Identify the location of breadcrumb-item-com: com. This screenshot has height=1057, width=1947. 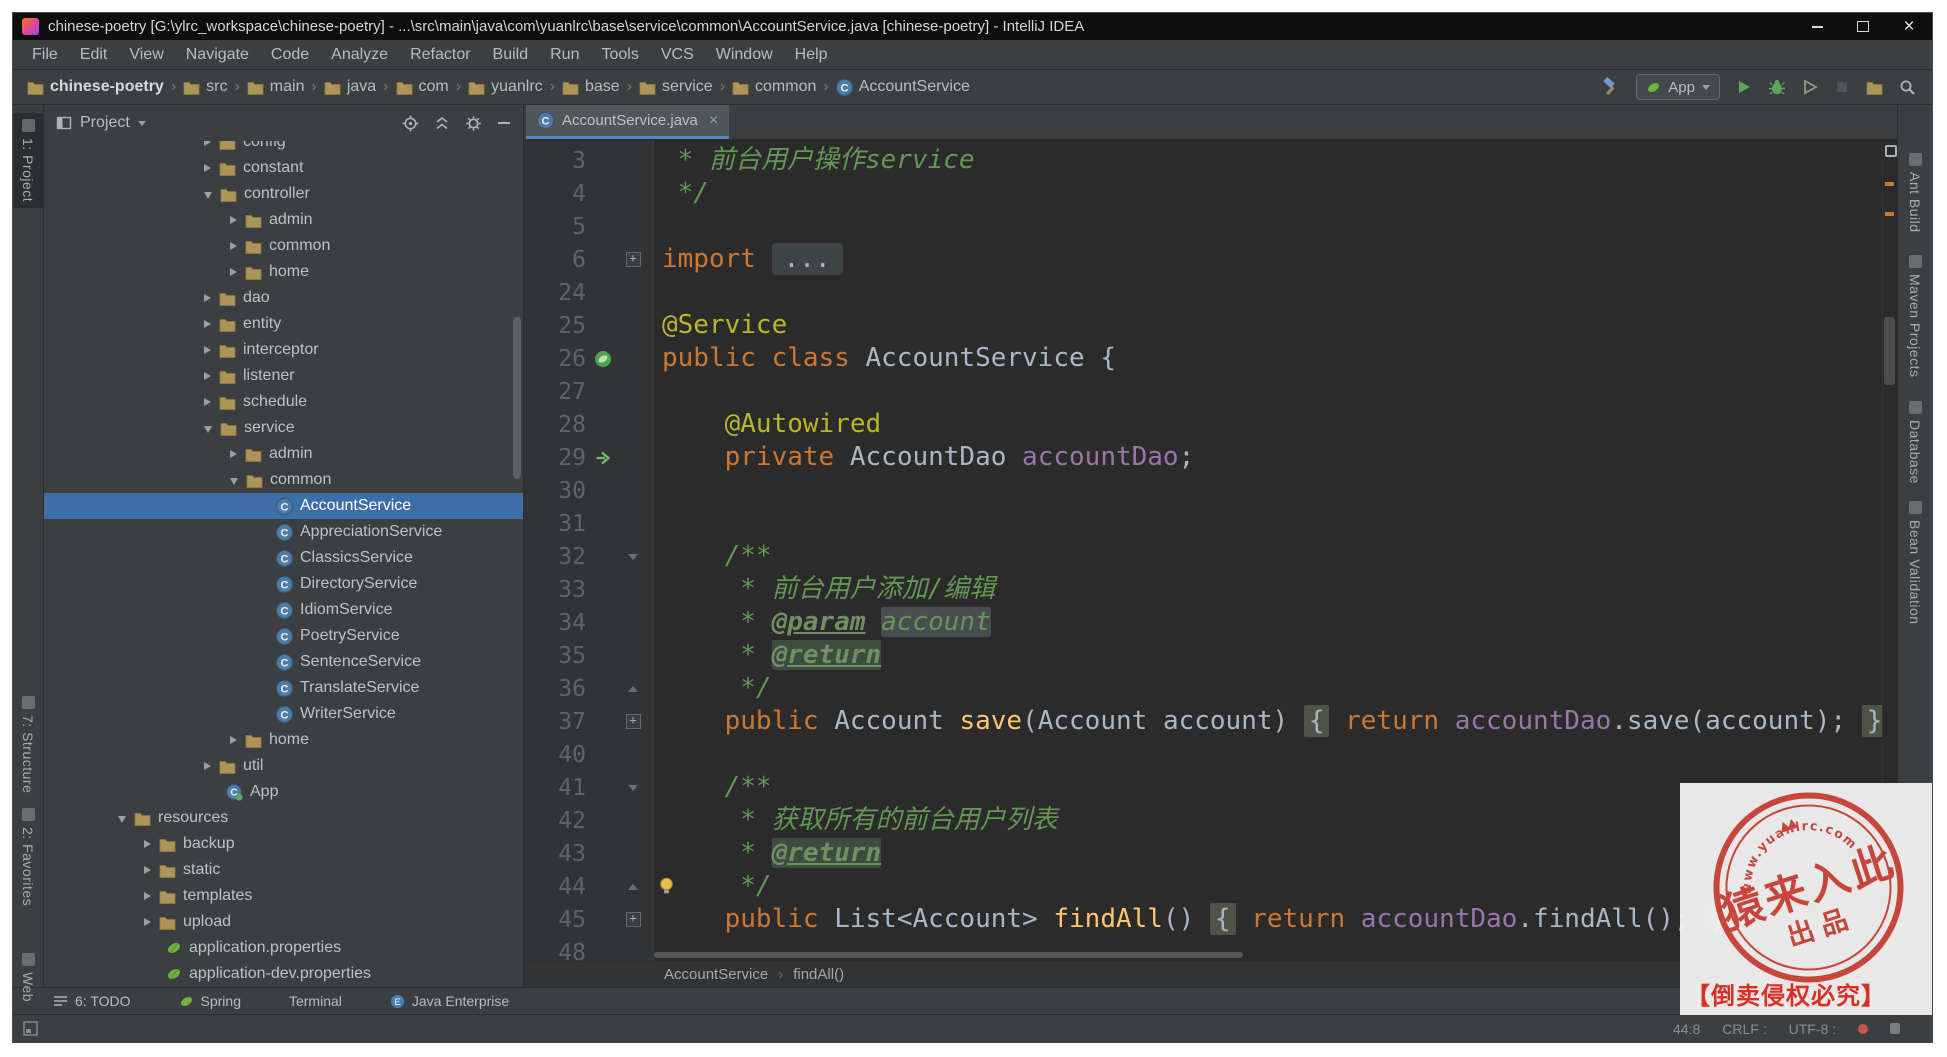
(422, 87).